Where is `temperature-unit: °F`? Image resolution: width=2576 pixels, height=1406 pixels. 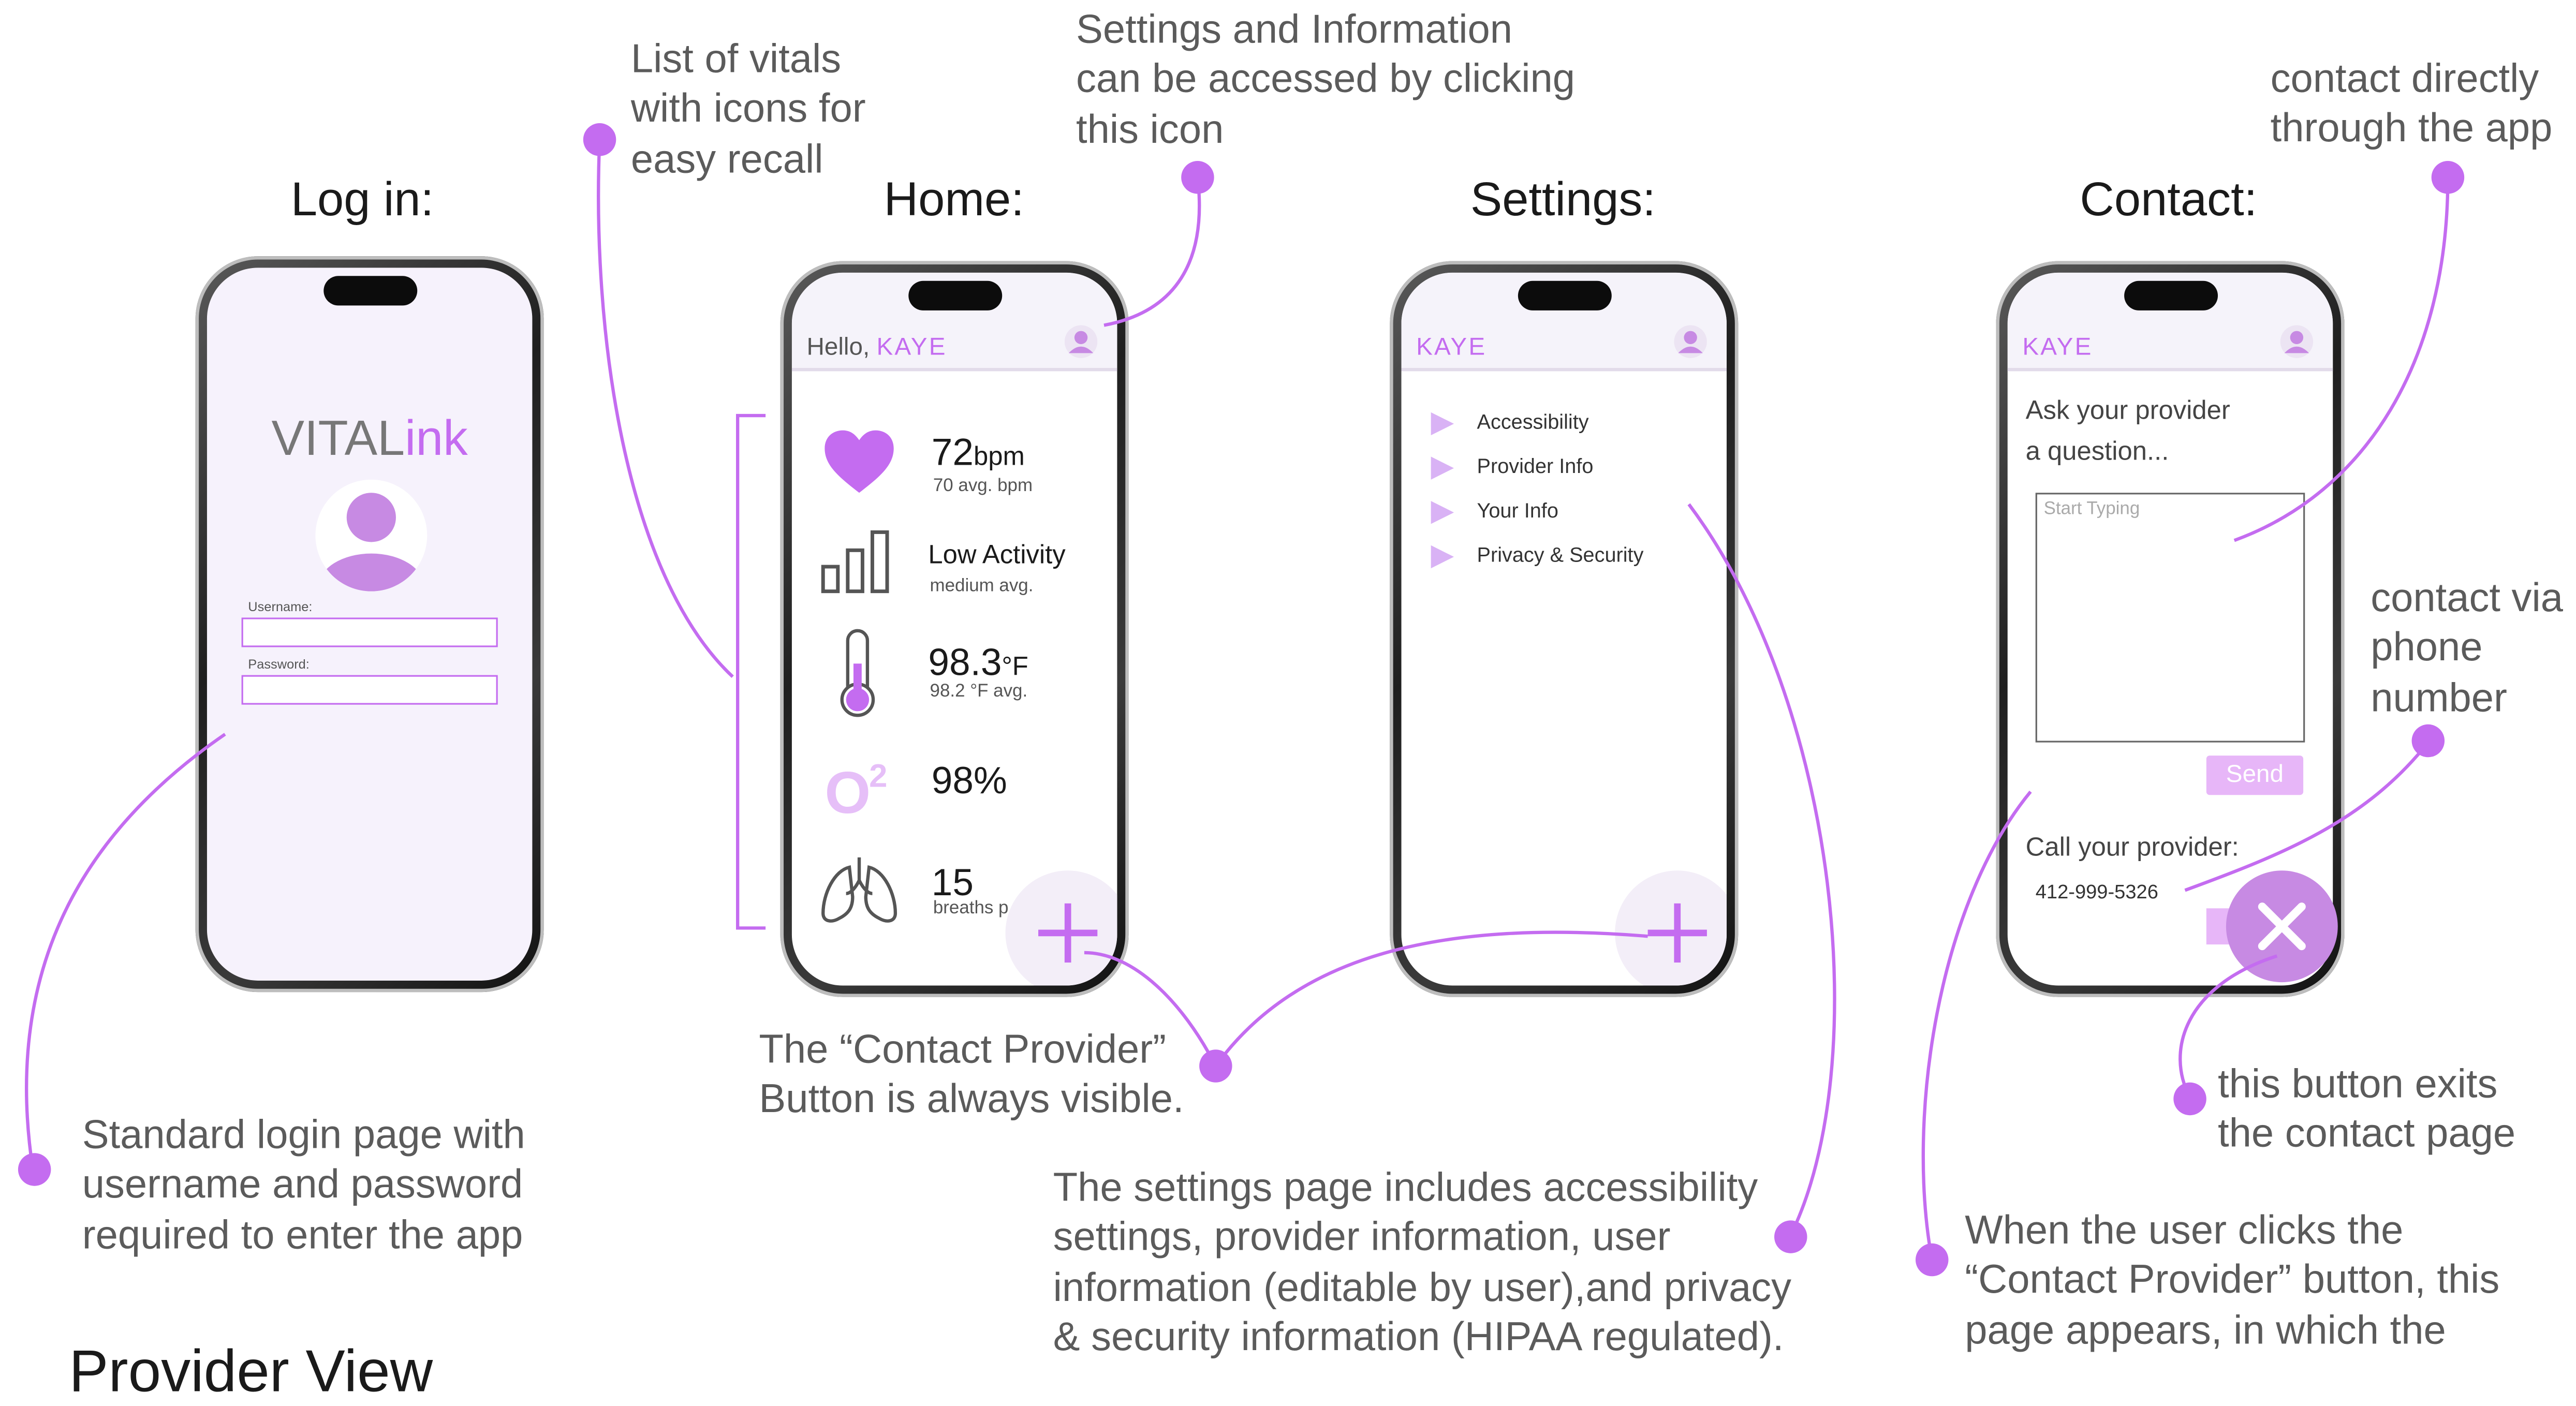
temperature-unit: °F is located at coordinates (1015, 668).